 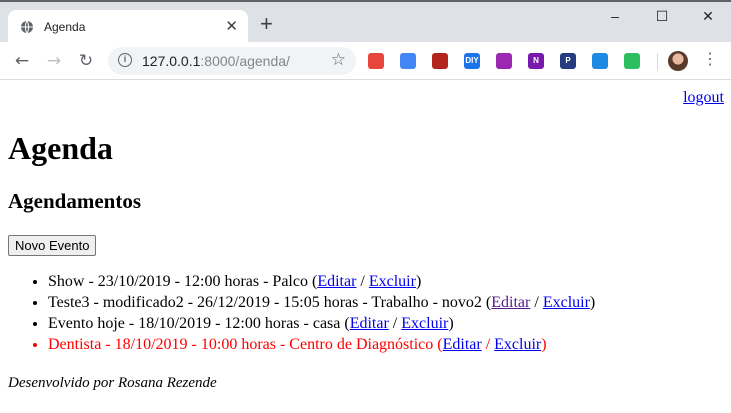 I want to click on forward-button: →, so click(x=54, y=61).